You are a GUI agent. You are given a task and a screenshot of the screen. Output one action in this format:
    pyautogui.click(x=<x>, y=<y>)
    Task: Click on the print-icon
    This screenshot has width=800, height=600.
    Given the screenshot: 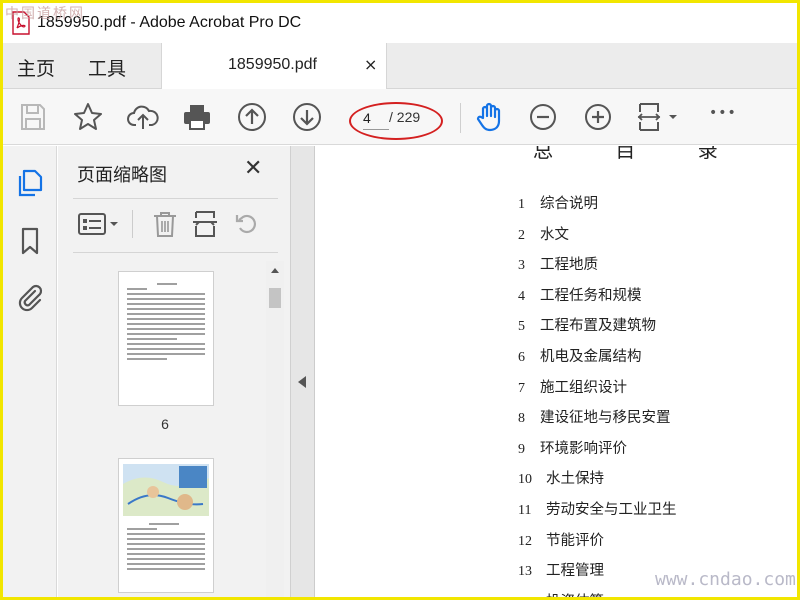 What is the action you would take?
    pyautogui.click(x=197, y=117)
    